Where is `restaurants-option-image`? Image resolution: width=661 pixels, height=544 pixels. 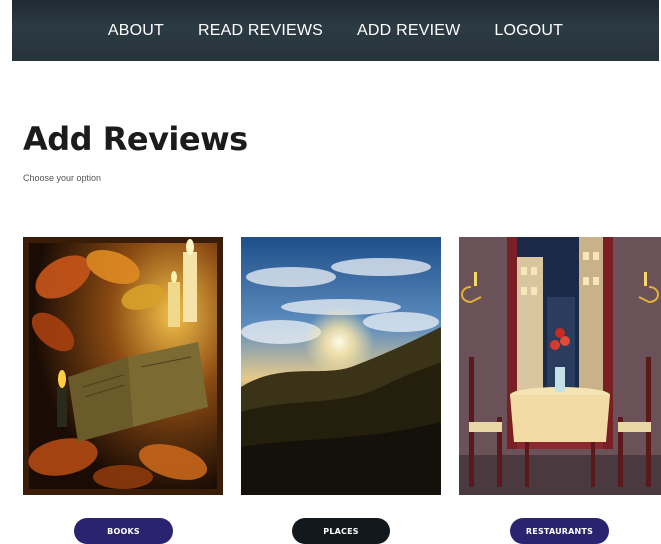
restaurants-option-image is located at coordinates (560, 366).